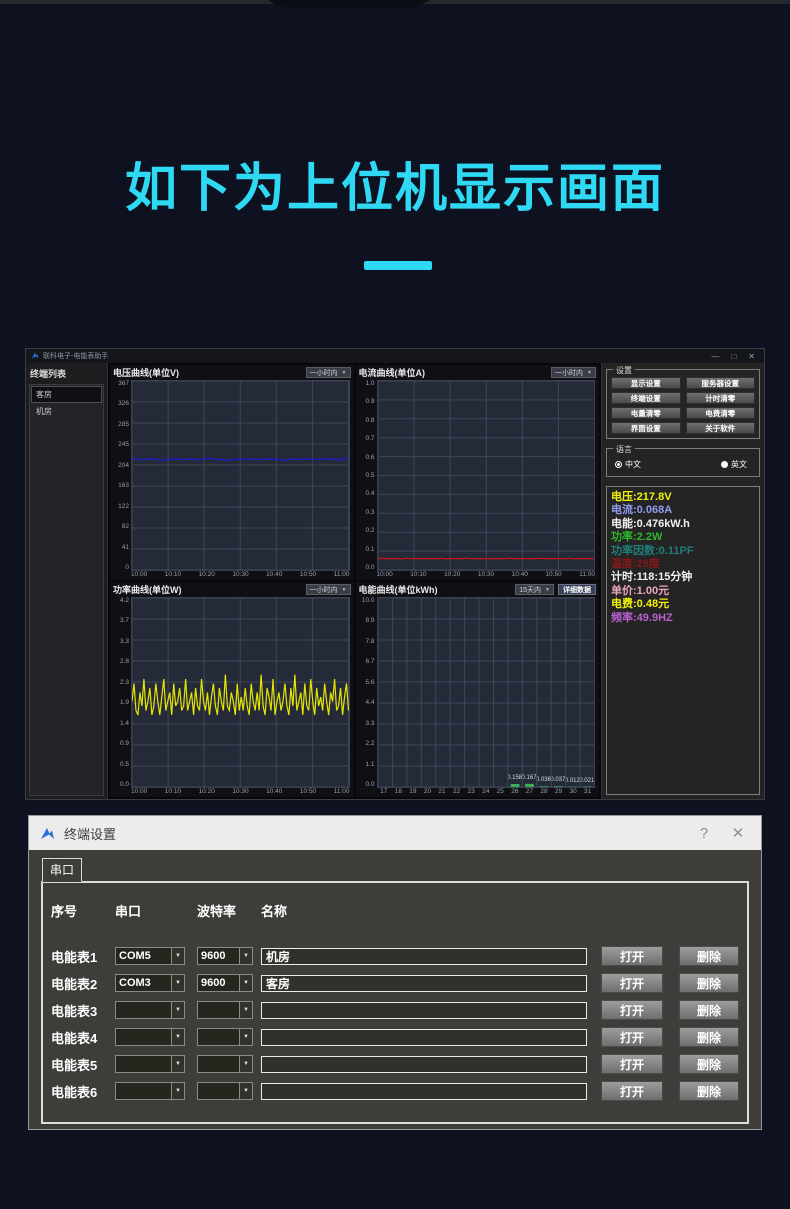 This screenshot has height=1209, width=790. What do you see at coordinates (135, 983) in the screenshot?
I see `port-select-value: COM3` at bounding box center [135, 983].